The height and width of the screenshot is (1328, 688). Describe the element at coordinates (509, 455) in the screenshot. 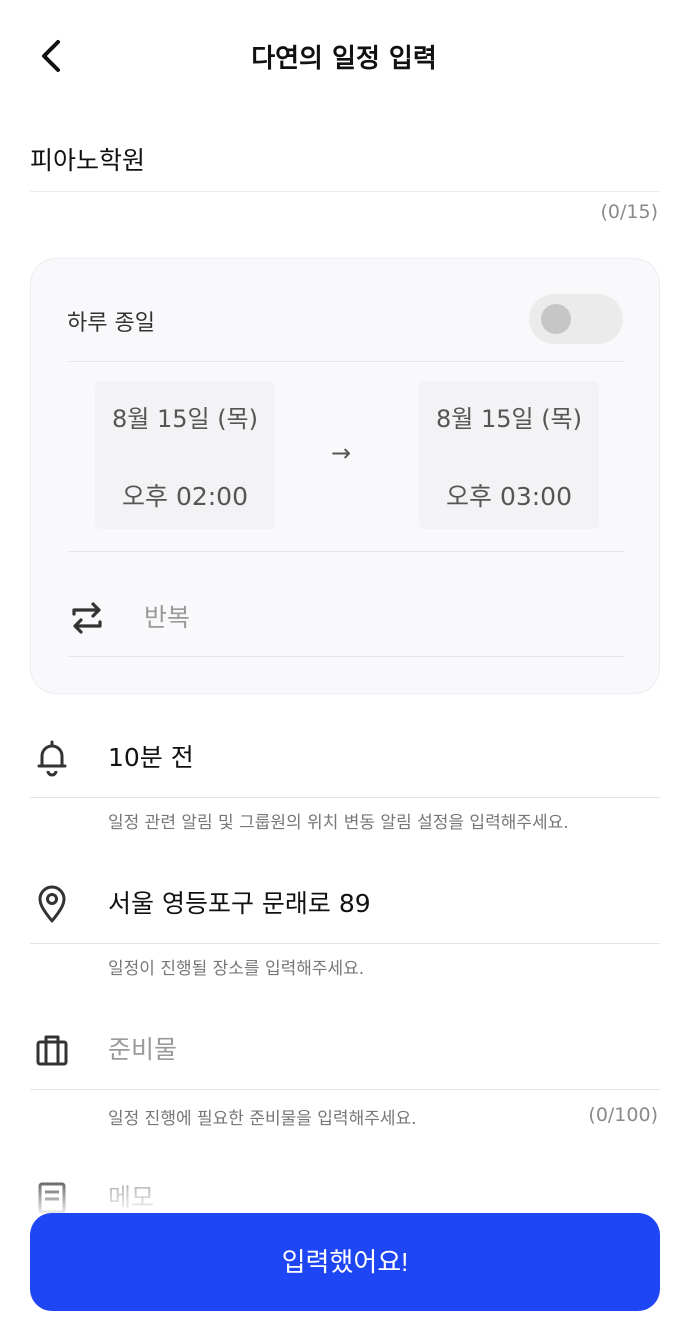

I see `end-datetime-button: 8월 15일 (목) 오후 03:00` at that location.